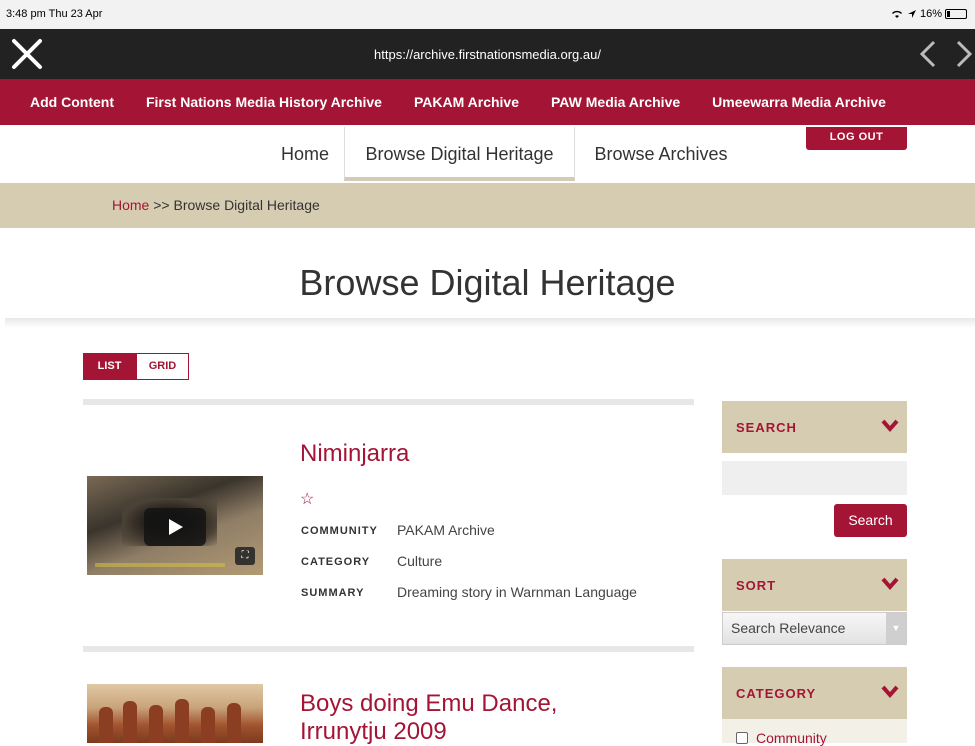 The width and height of the screenshot is (975, 746). I want to click on tab-browse-archives: Browse Archives, so click(661, 154).